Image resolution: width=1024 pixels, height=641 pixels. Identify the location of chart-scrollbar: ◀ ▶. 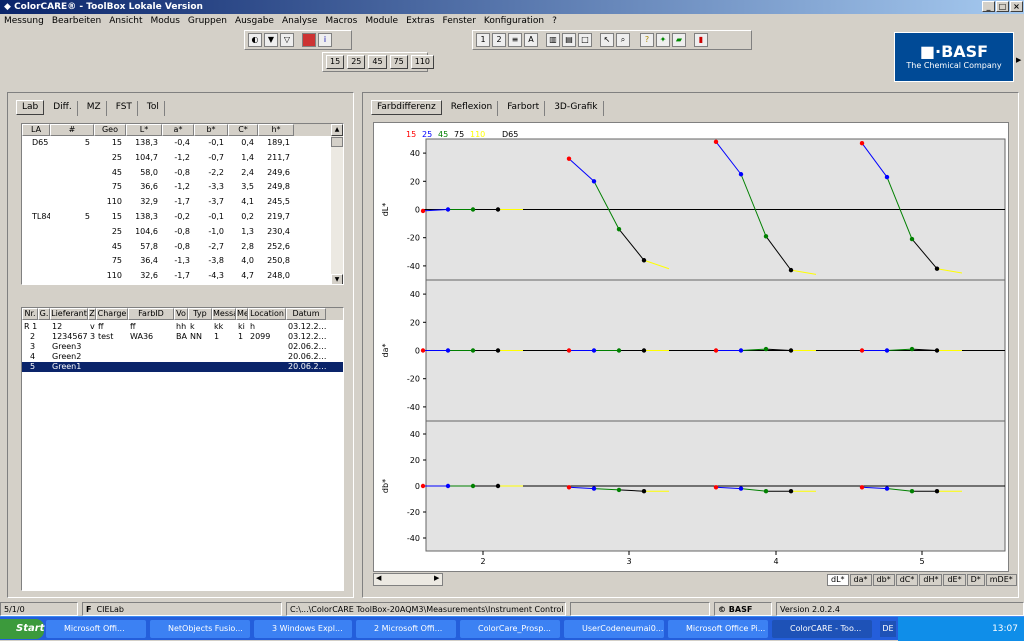
(408, 579).